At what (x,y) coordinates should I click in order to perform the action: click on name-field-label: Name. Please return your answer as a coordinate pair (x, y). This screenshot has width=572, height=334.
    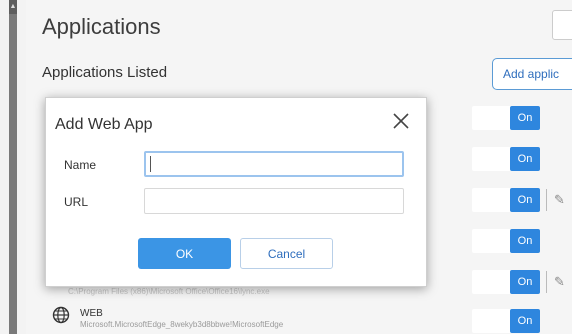
    Looking at the image, I should click on (80, 165).